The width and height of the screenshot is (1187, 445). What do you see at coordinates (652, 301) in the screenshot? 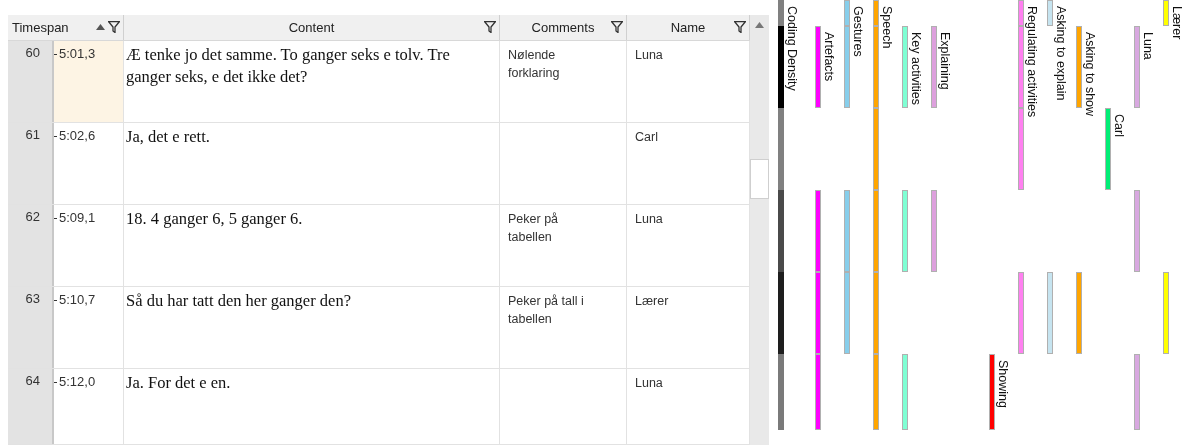
I see `name-cell: Lærer` at bounding box center [652, 301].